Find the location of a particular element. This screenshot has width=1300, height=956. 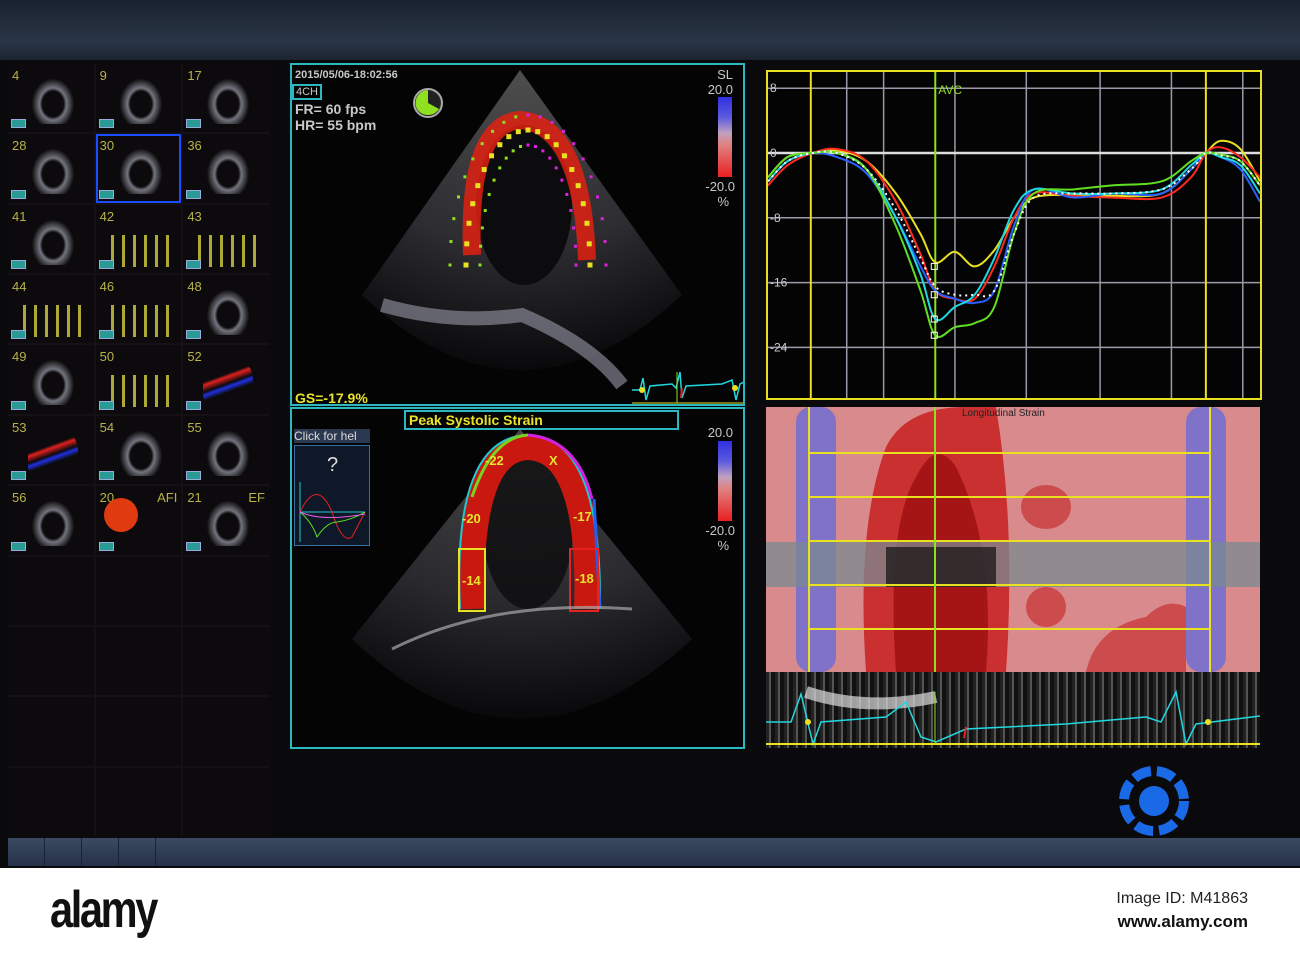

thumbnail-20: 20 AFI is located at coordinates (138, 520).